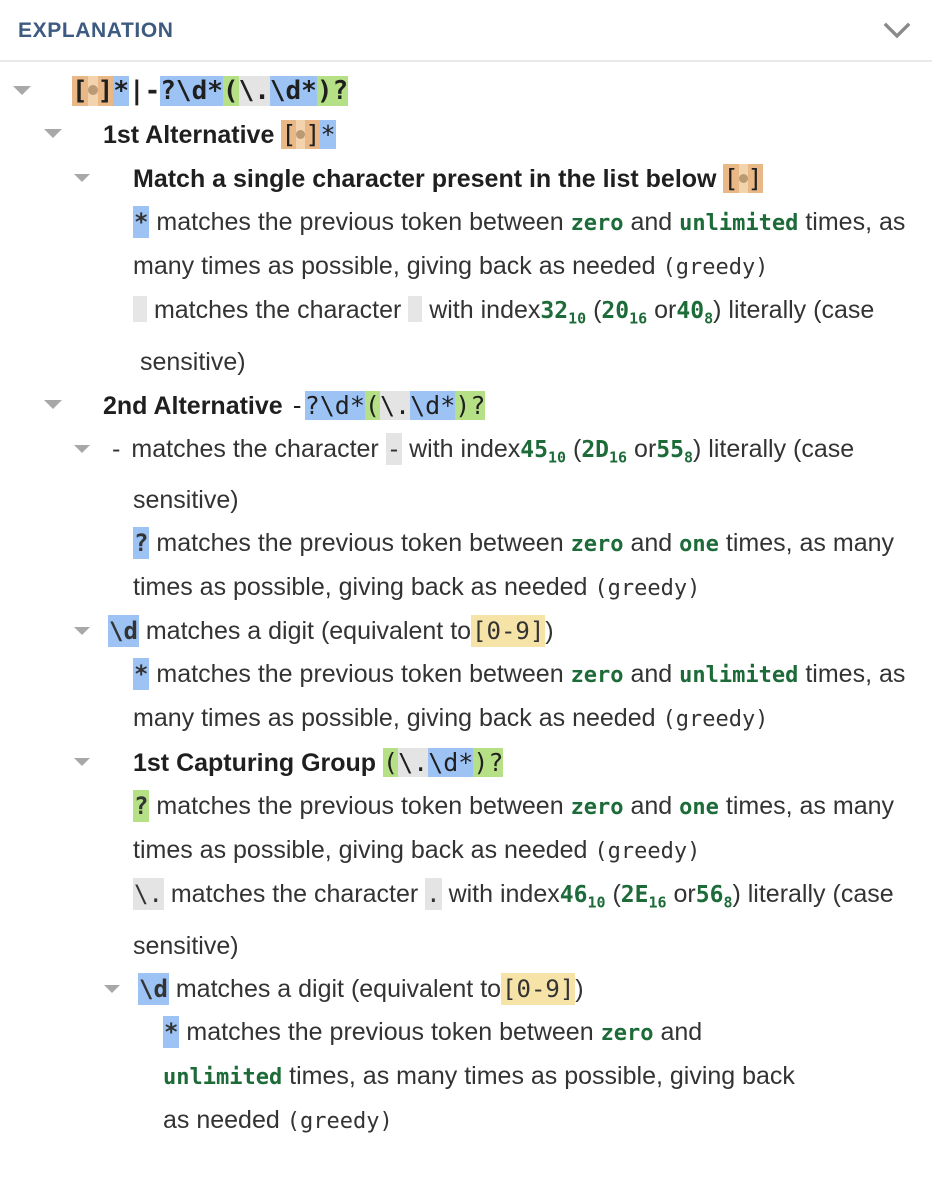 This screenshot has width=932, height=1200. What do you see at coordinates (466, 91) in the screenshot?
I see `tree-node-root-pattern: []*|-?\d*(\.\d*)?` at bounding box center [466, 91].